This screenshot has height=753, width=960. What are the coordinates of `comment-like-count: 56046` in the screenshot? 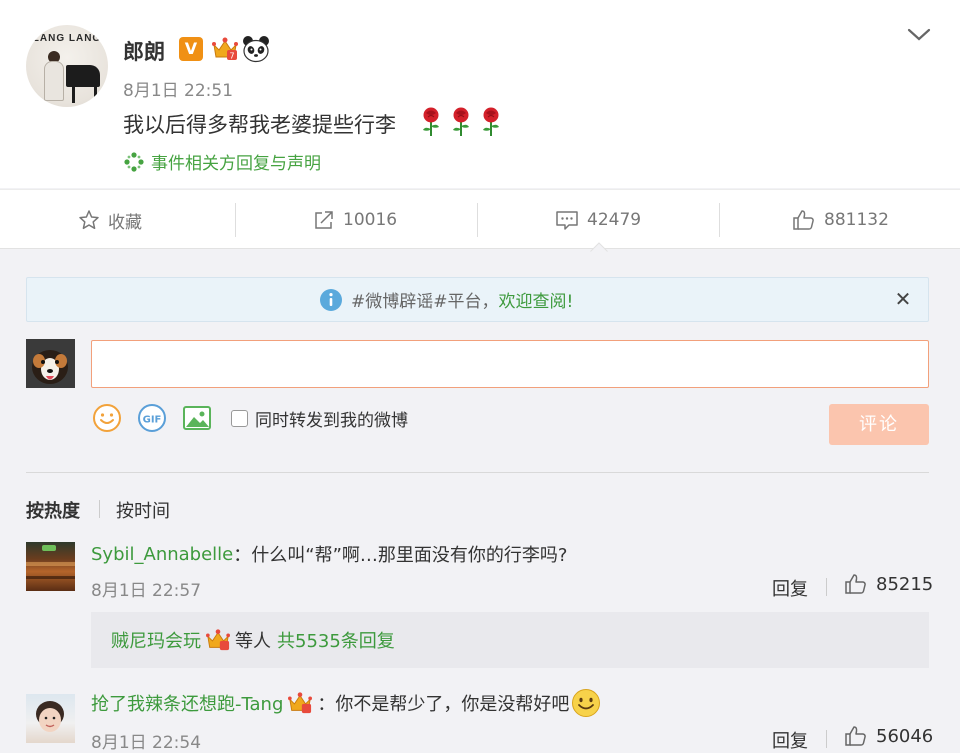 It's located at (905, 736).